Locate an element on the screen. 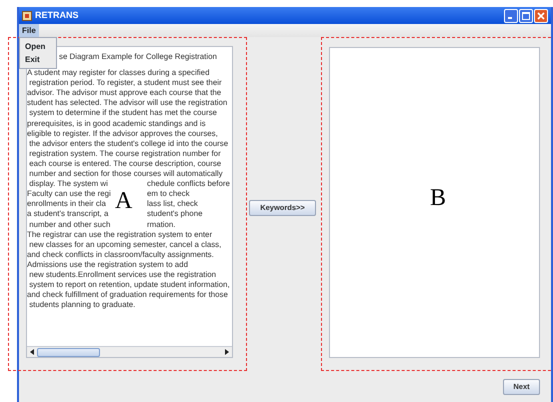  maximize-button is located at coordinates (526, 15).